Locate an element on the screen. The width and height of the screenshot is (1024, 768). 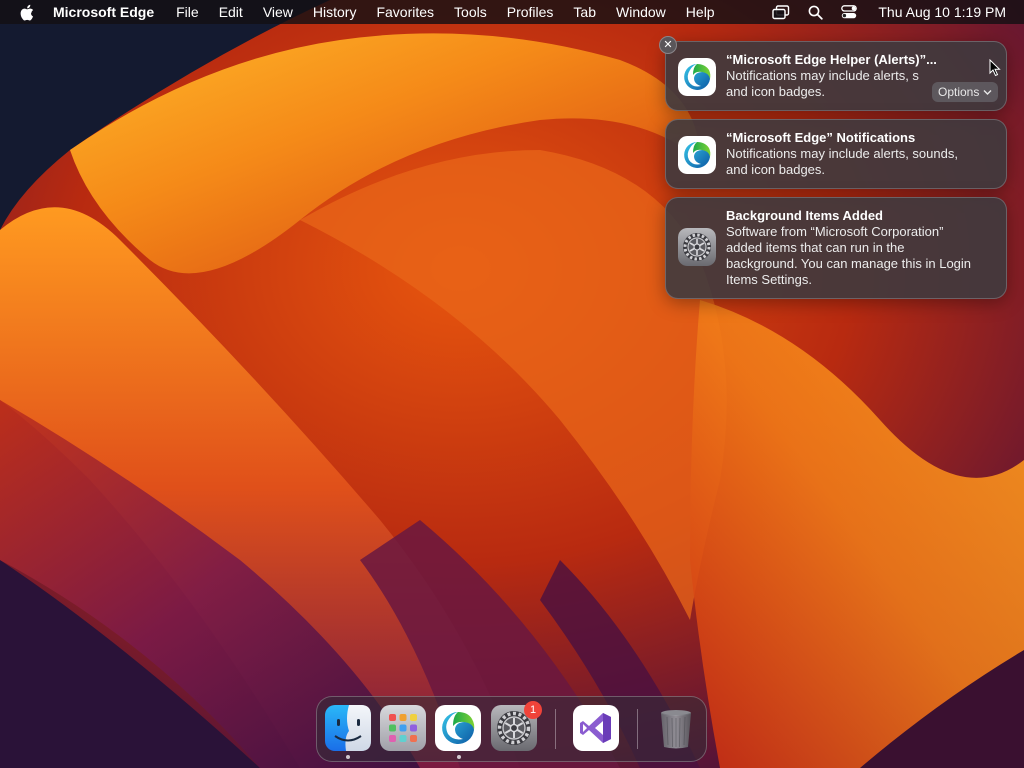
control-center-icon is located at coordinates (849, 12).